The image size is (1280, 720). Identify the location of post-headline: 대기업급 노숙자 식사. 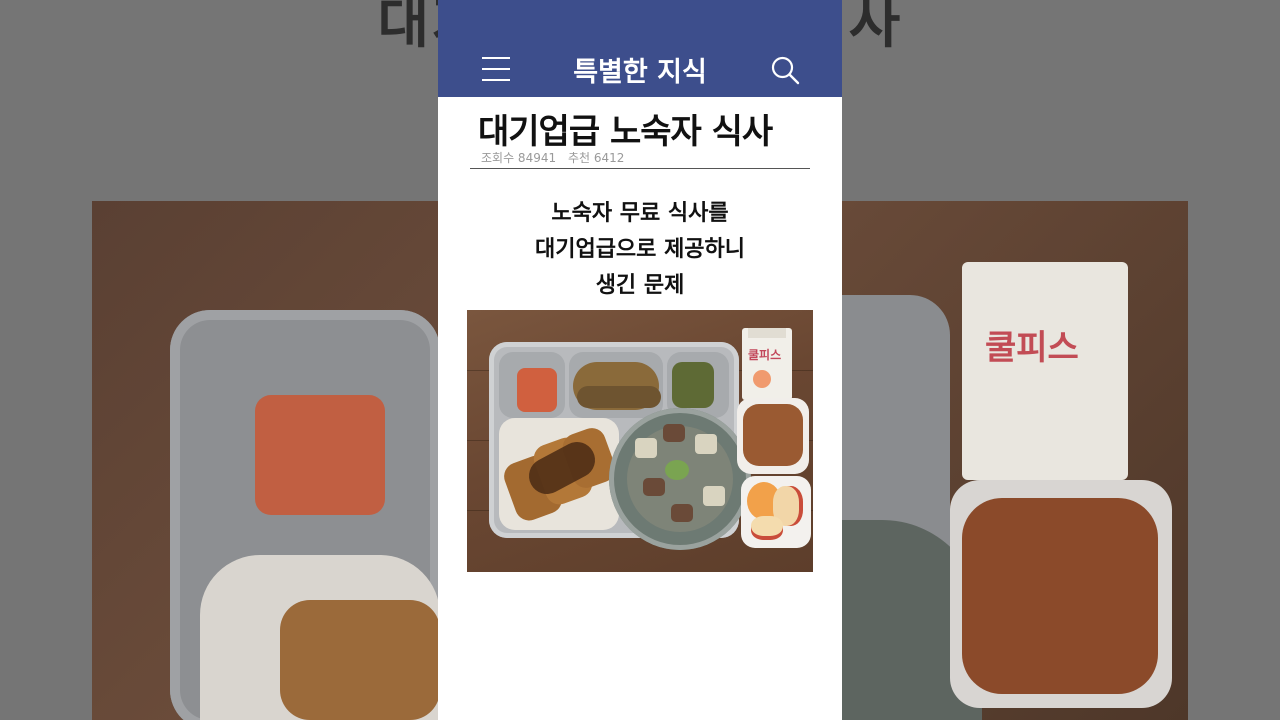
(625, 132).